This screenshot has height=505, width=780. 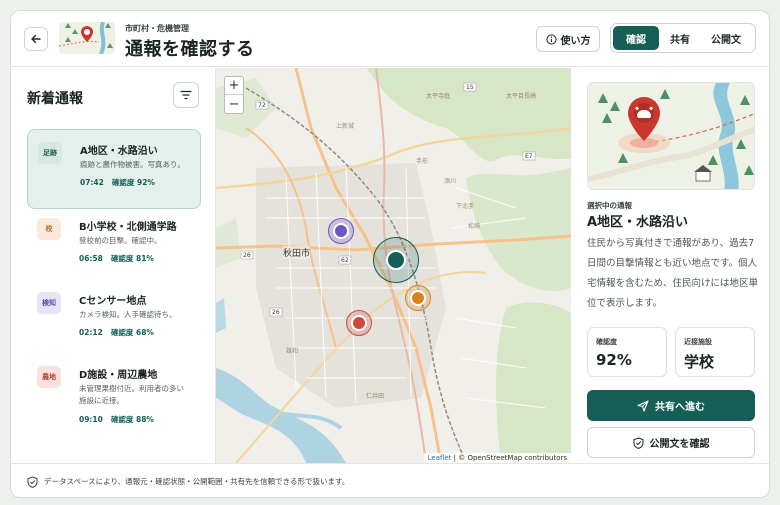 What do you see at coordinates (131, 394) in the screenshot?
I see `report-description: 未管理果樹付近。利用者の多い施設に近接。` at bounding box center [131, 394].